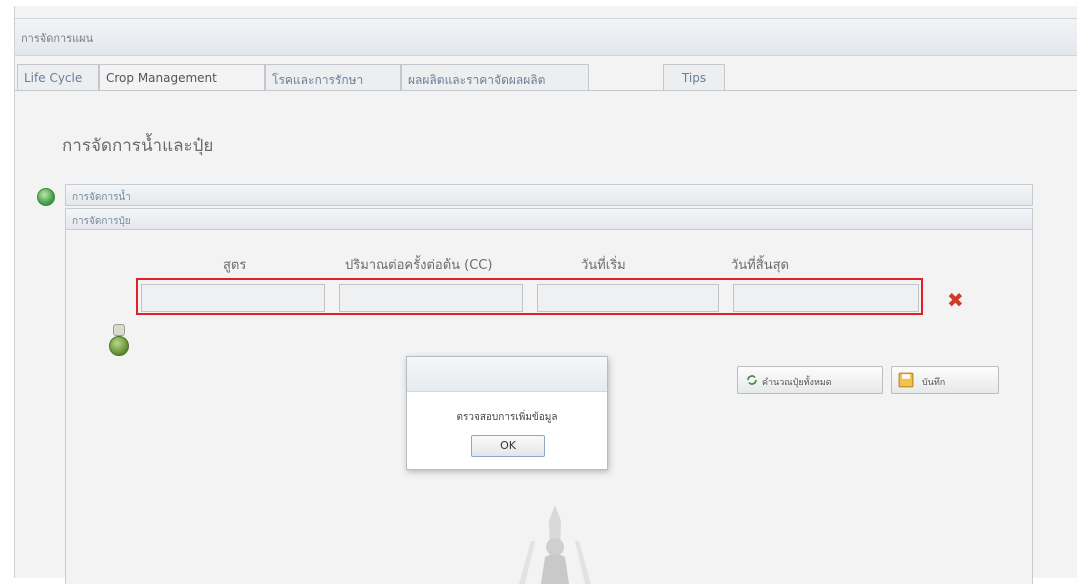 The height and width of the screenshot is (584, 1077). What do you see at coordinates (694, 77) in the screenshot?
I see `tab-tips: Tips` at bounding box center [694, 77].